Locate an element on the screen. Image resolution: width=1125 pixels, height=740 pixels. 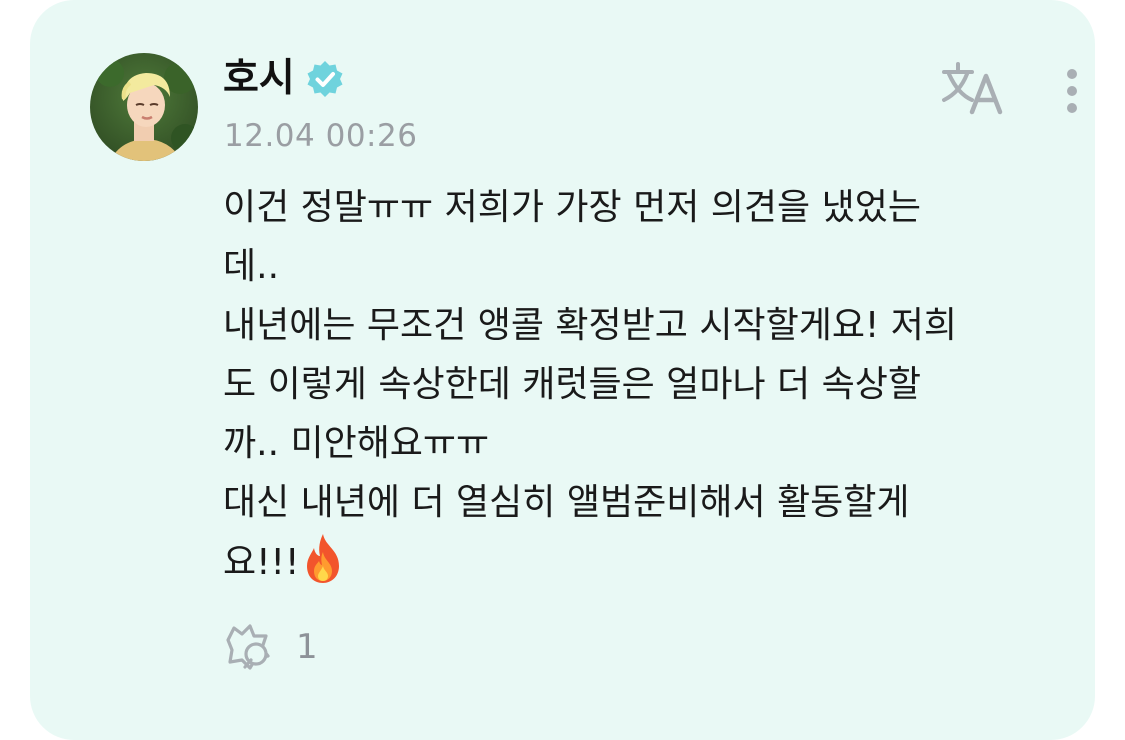
body-line: 데.. is located at coordinates (251, 266).